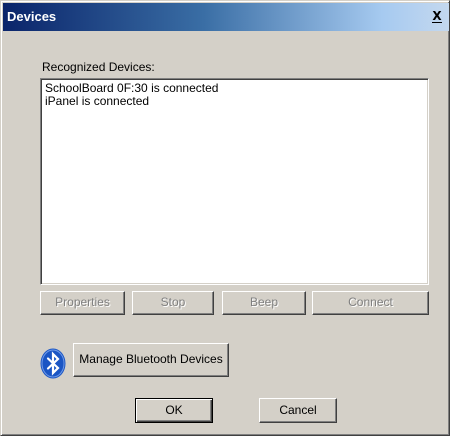 The image size is (452, 439). What do you see at coordinates (370, 303) in the screenshot?
I see `connect-button: Connect` at bounding box center [370, 303].